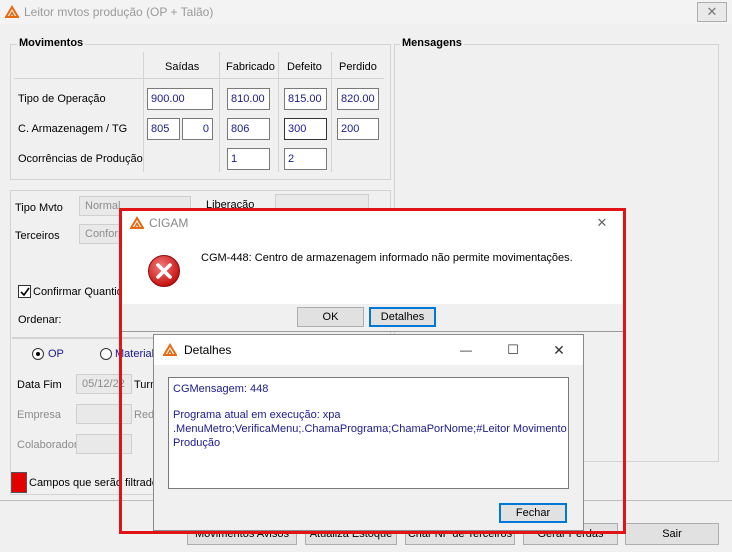 The image size is (732, 552). Describe the element at coordinates (104, 384) in the screenshot. I see `data-fim-input: 05/12/22` at that location.